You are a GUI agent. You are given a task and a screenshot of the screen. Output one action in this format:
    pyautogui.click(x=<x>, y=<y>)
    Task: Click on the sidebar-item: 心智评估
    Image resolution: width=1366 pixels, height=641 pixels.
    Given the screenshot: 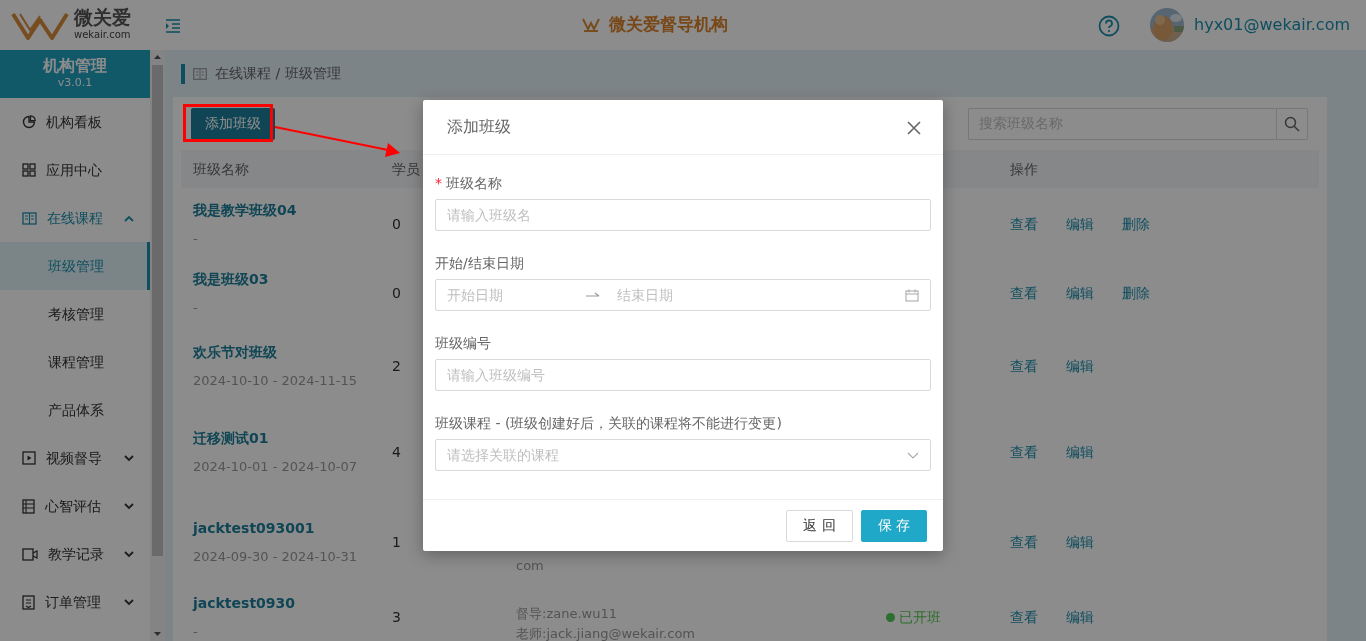 What is the action you would take?
    pyautogui.click(x=75, y=506)
    